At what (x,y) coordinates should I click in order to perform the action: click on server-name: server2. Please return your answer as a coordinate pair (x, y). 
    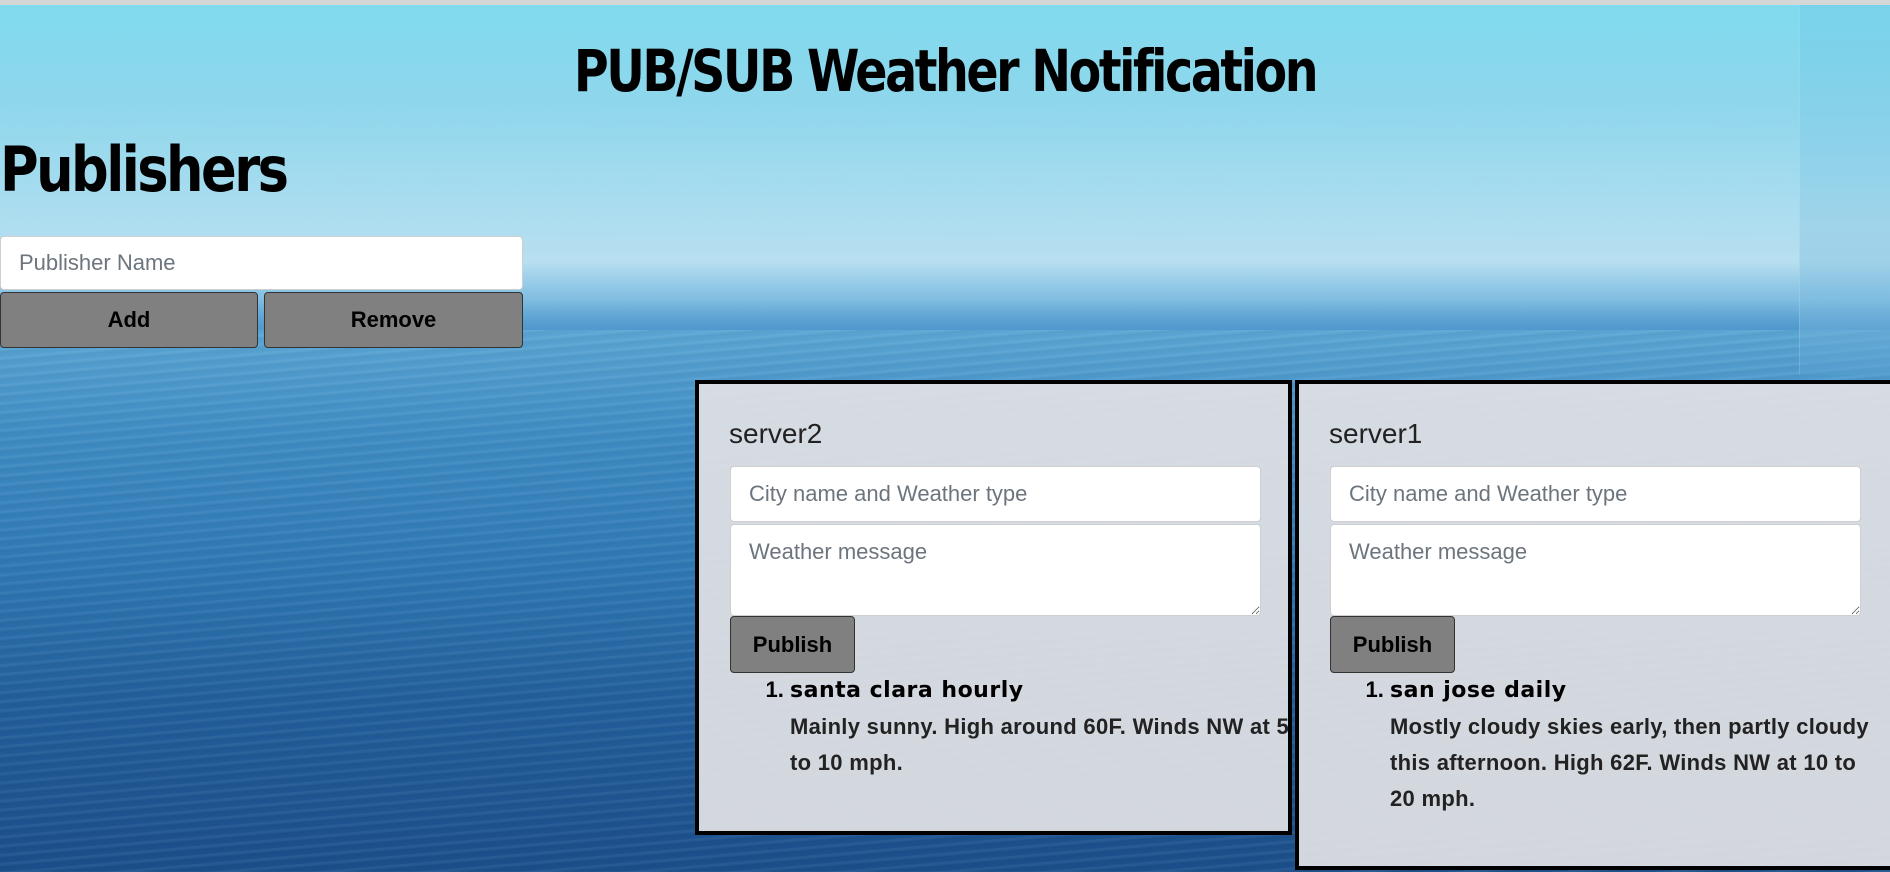
    Looking at the image, I should click on (776, 433).